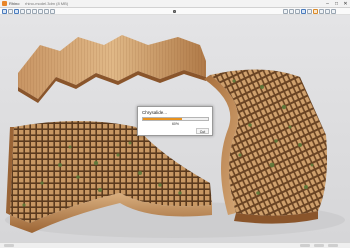 The height and width of the screenshot is (248, 350). I want to click on toolbar-right-group, so click(309, 11).